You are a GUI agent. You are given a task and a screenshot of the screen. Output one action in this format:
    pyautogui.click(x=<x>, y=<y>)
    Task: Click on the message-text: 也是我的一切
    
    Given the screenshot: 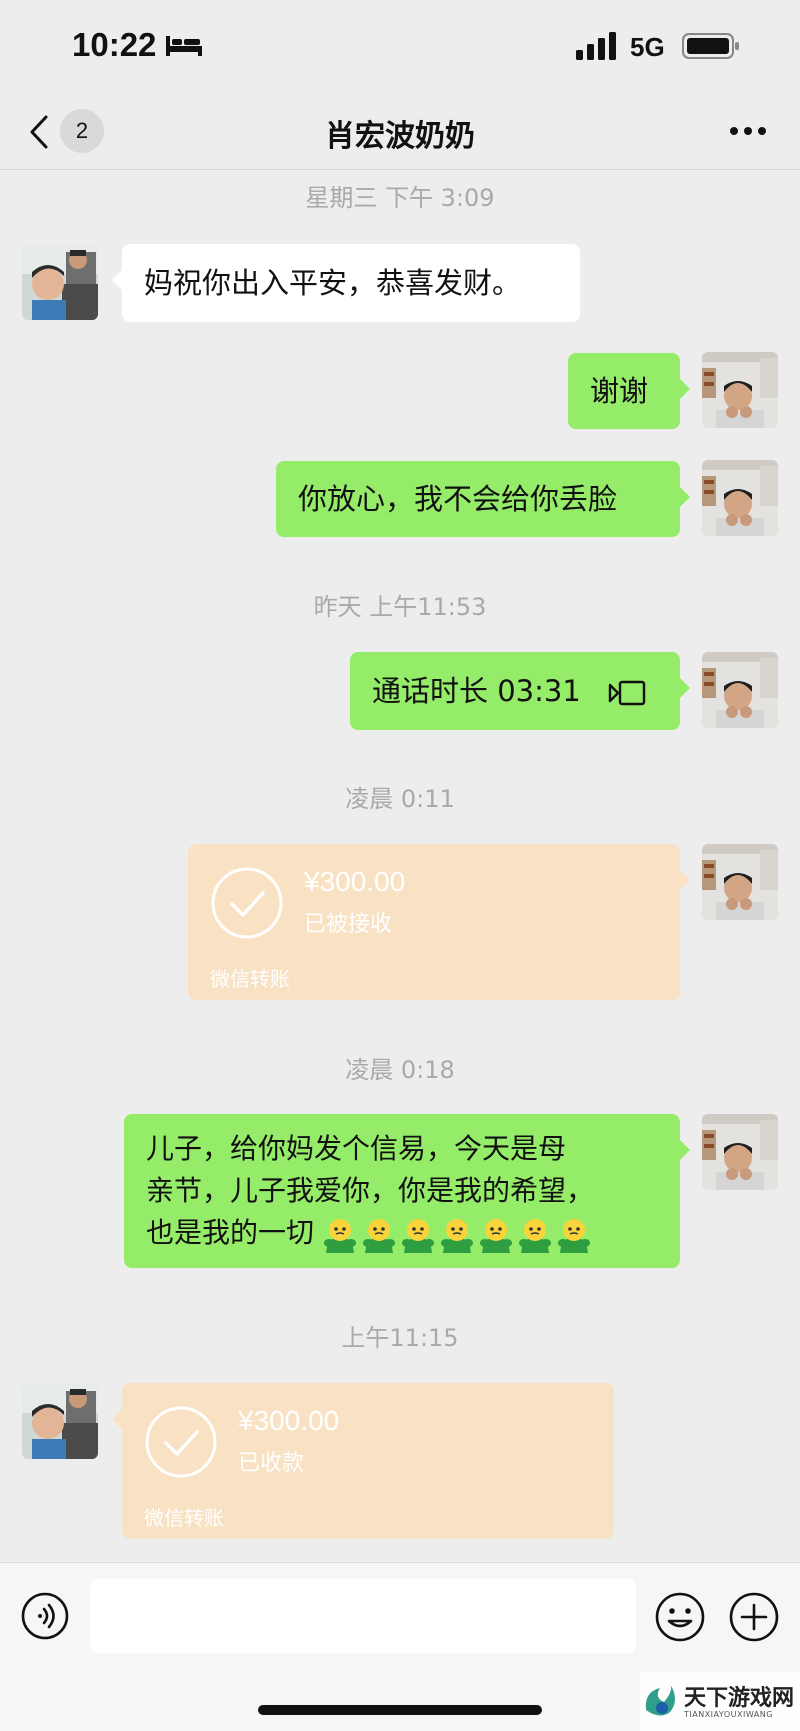 What is the action you would take?
    pyautogui.click(x=230, y=1232)
    